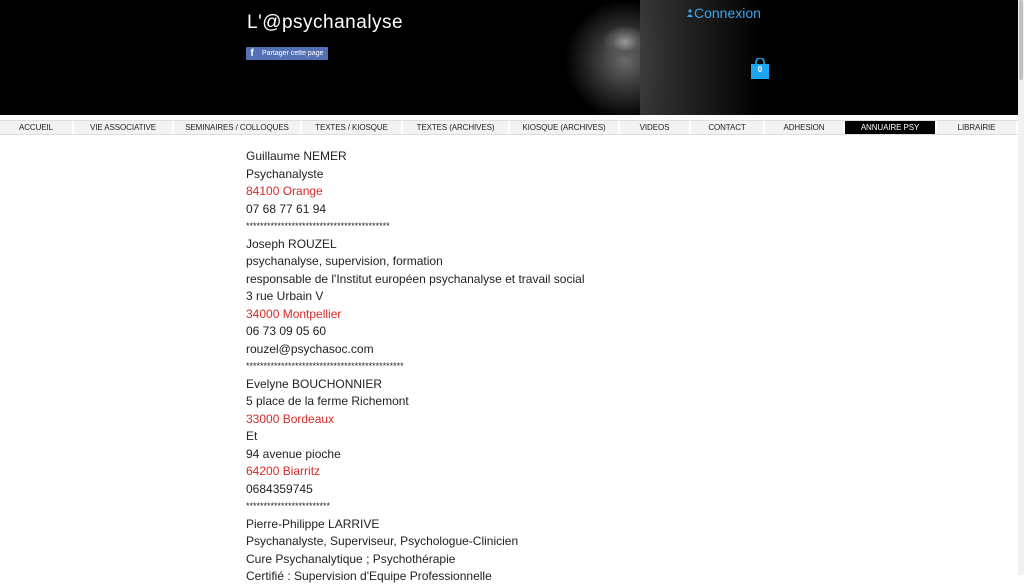 This screenshot has width=1024, height=586. What do you see at coordinates (291, 243) in the screenshot?
I see `entry-name: Joseph ROUZEL` at bounding box center [291, 243].